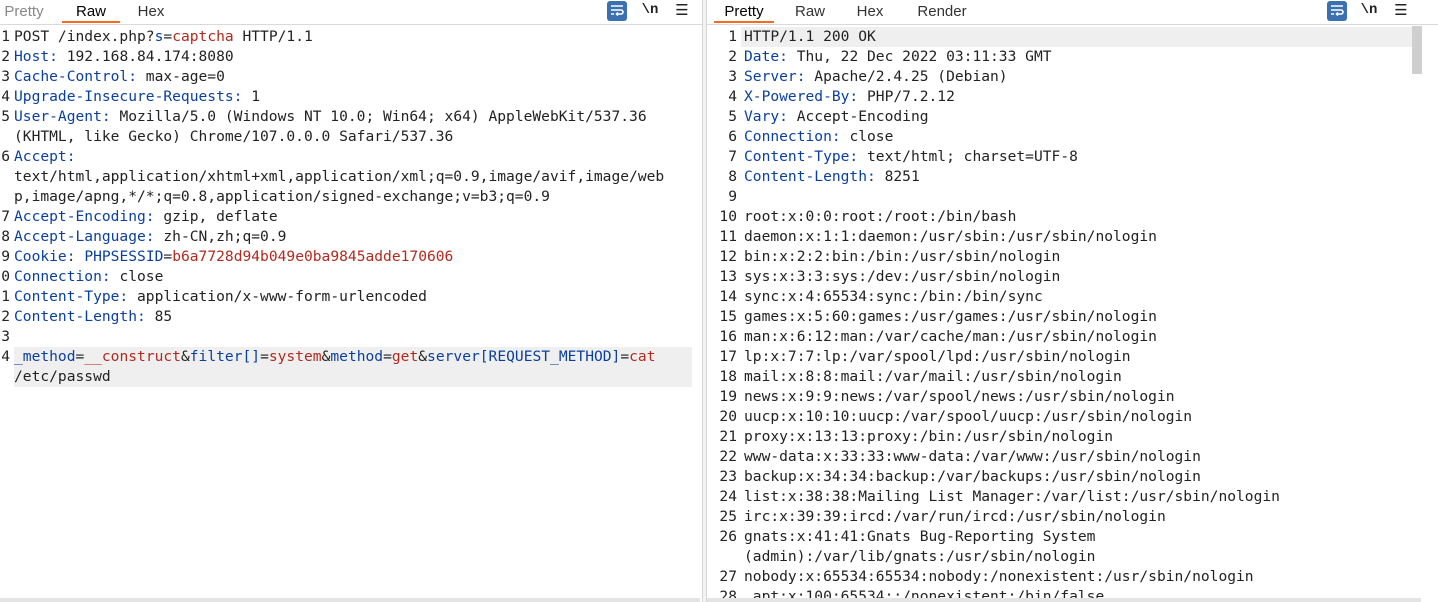 This screenshot has width=1438, height=602. What do you see at coordinates (880, 216) in the screenshot?
I see `syntax-text: root:x:0:0:root:/root:/bin/bash` at bounding box center [880, 216].